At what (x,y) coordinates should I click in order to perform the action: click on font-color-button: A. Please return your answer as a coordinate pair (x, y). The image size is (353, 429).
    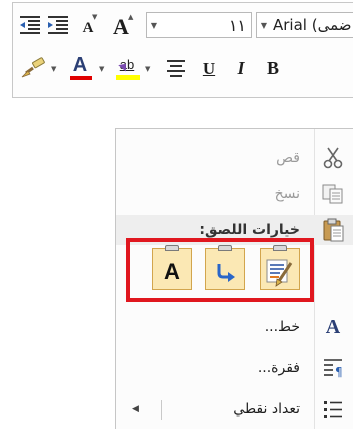
    Looking at the image, I should click on (80, 68).